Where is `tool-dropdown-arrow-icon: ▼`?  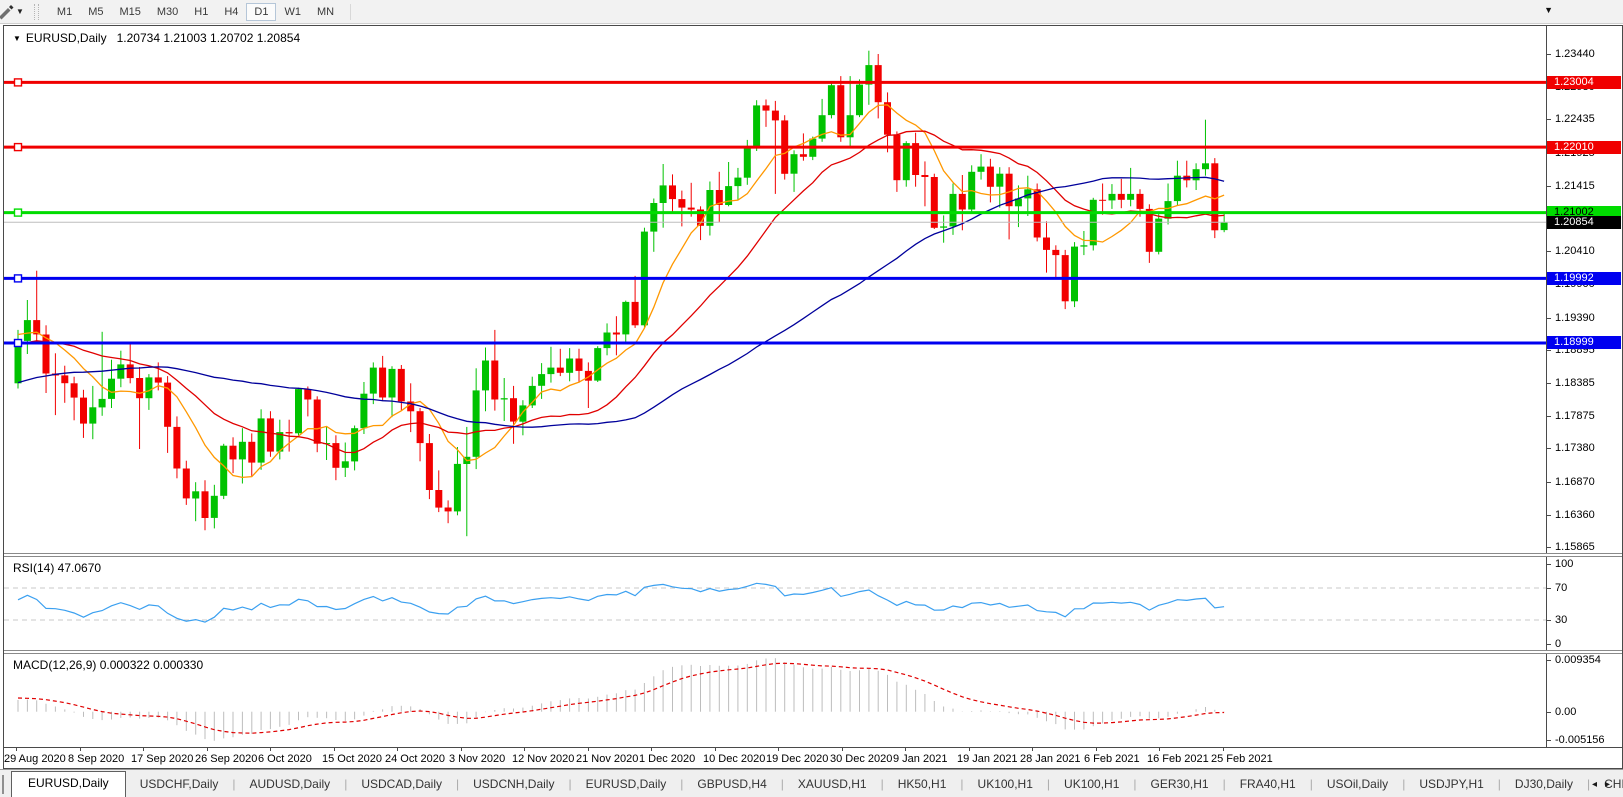
tool-dropdown-arrow-icon: ▼ is located at coordinates (20, 11).